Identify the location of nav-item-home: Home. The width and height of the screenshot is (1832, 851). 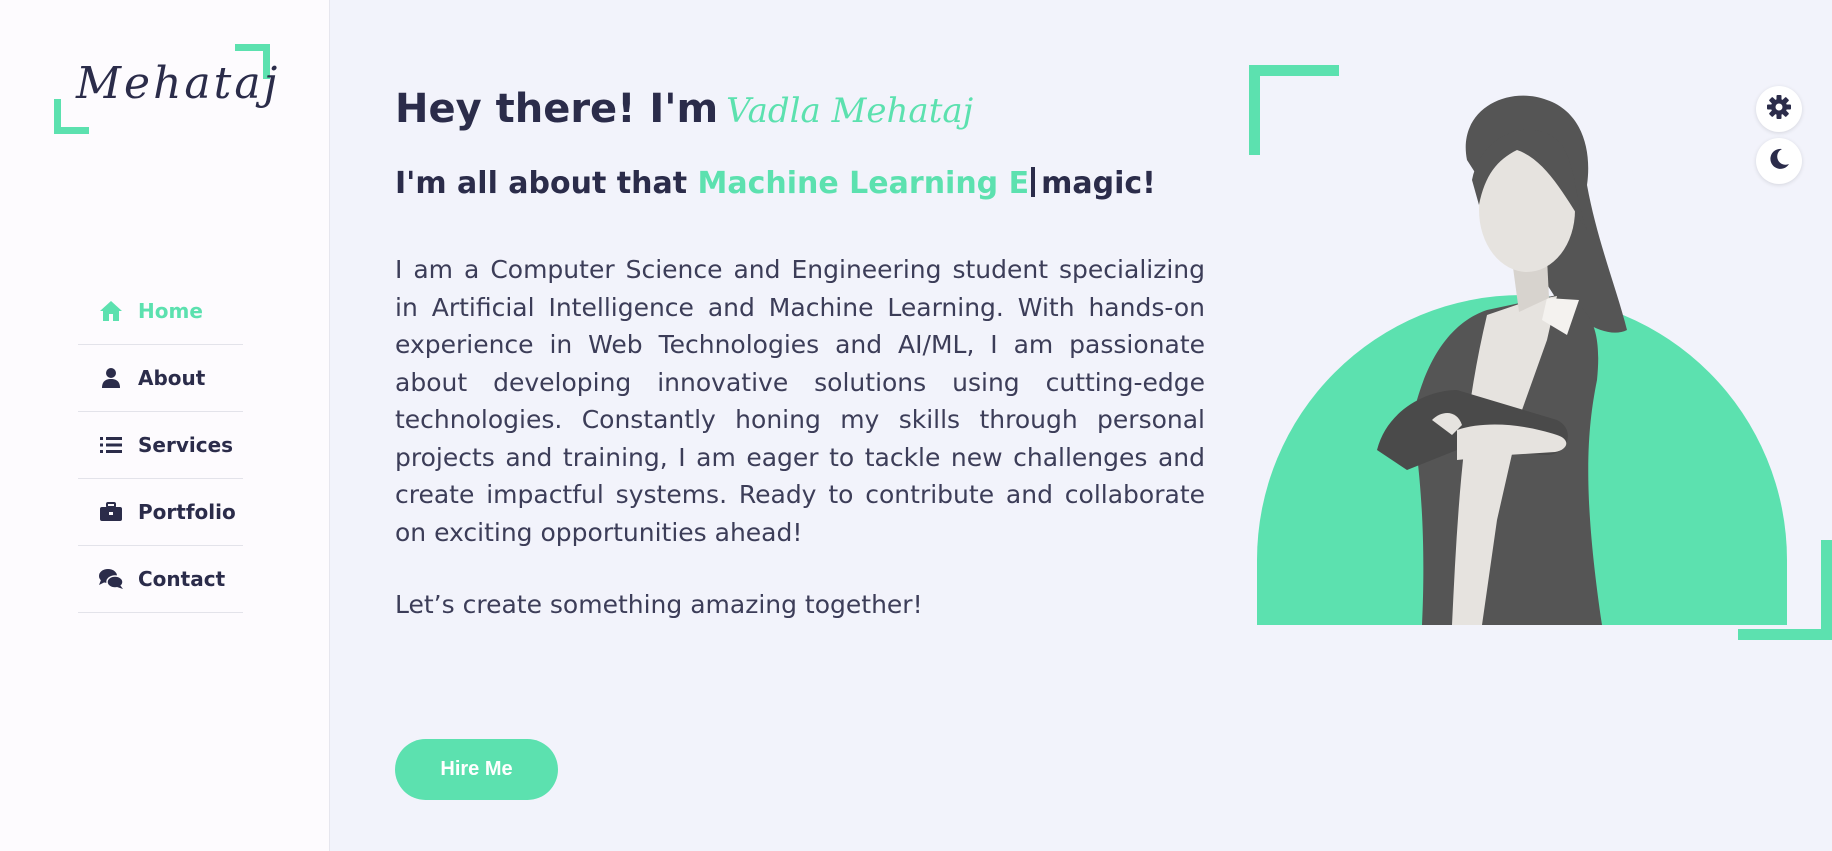
(160, 311).